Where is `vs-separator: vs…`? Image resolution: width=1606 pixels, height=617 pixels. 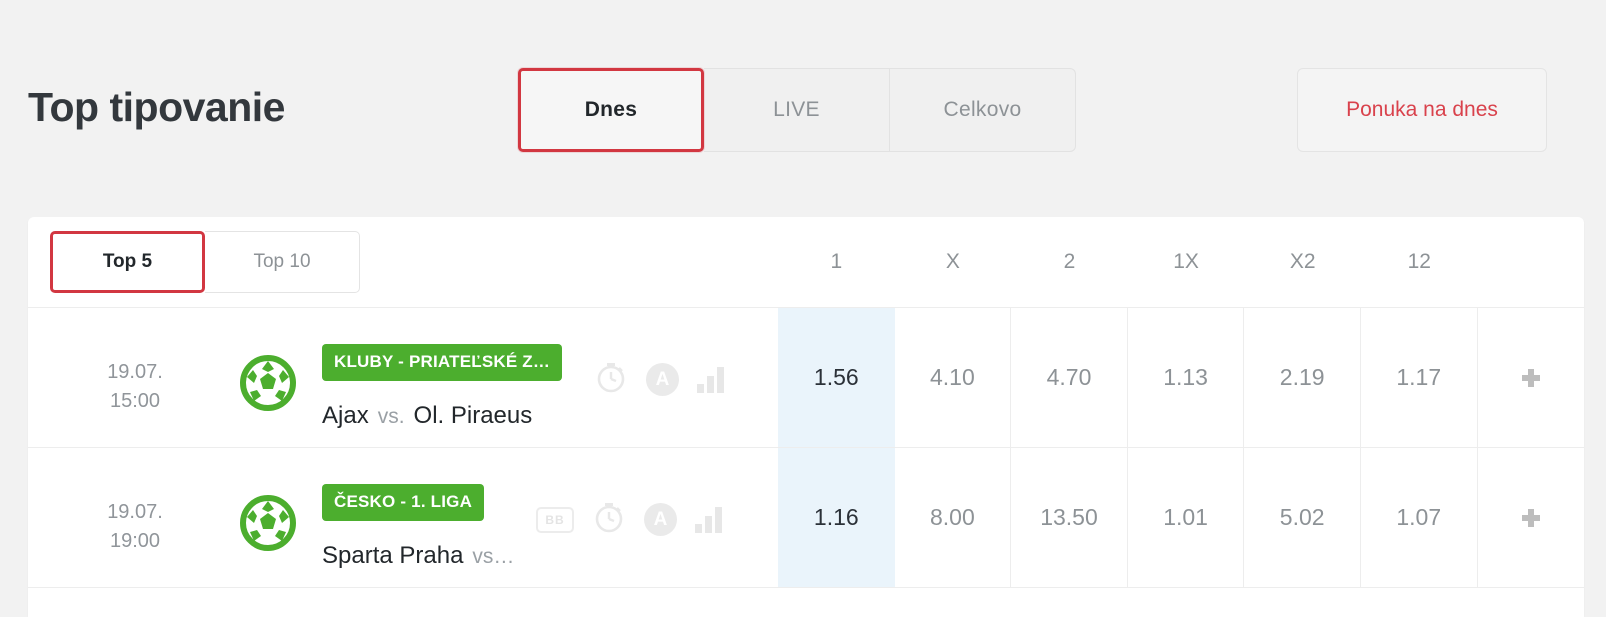 vs-separator: vs… is located at coordinates (493, 556).